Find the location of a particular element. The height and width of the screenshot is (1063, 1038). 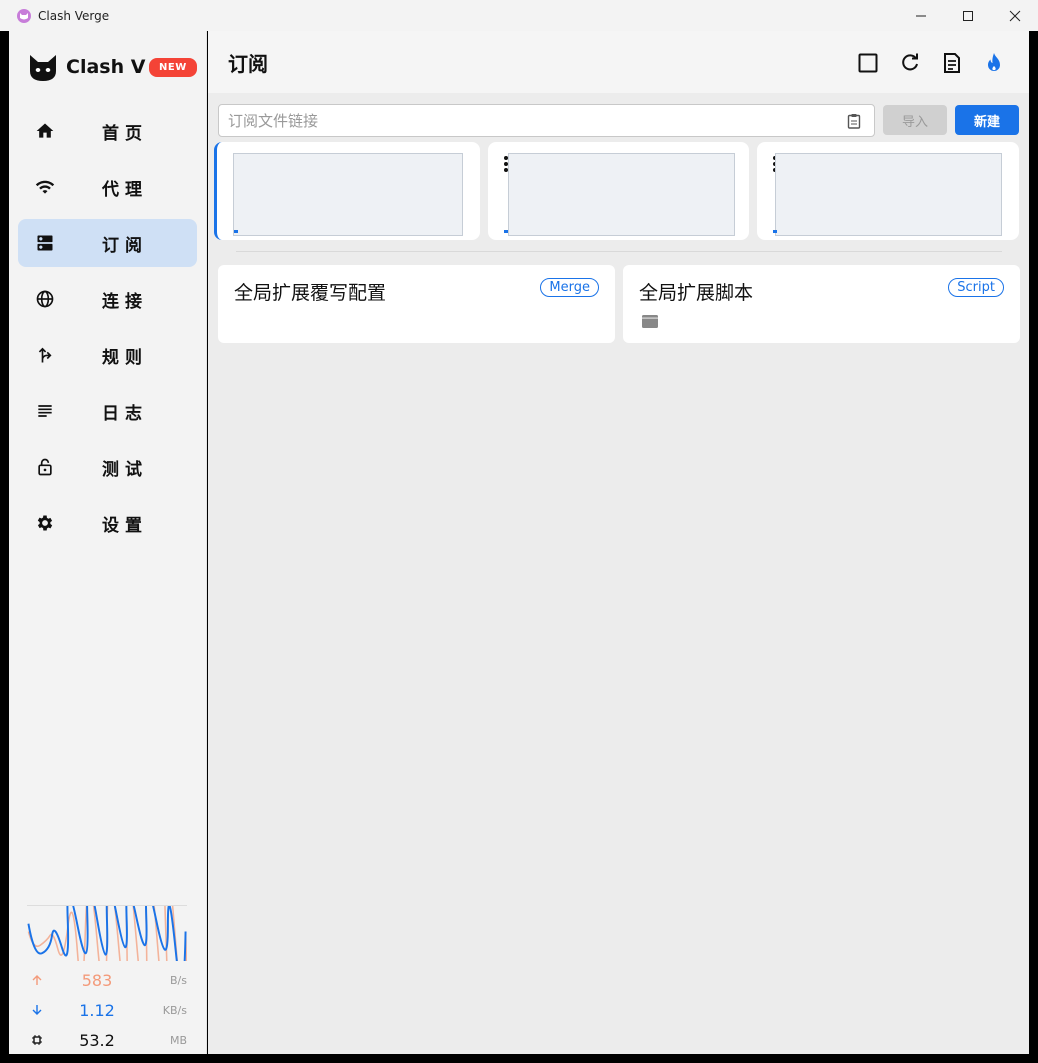

upload-unit: B/s is located at coordinates (178, 980).